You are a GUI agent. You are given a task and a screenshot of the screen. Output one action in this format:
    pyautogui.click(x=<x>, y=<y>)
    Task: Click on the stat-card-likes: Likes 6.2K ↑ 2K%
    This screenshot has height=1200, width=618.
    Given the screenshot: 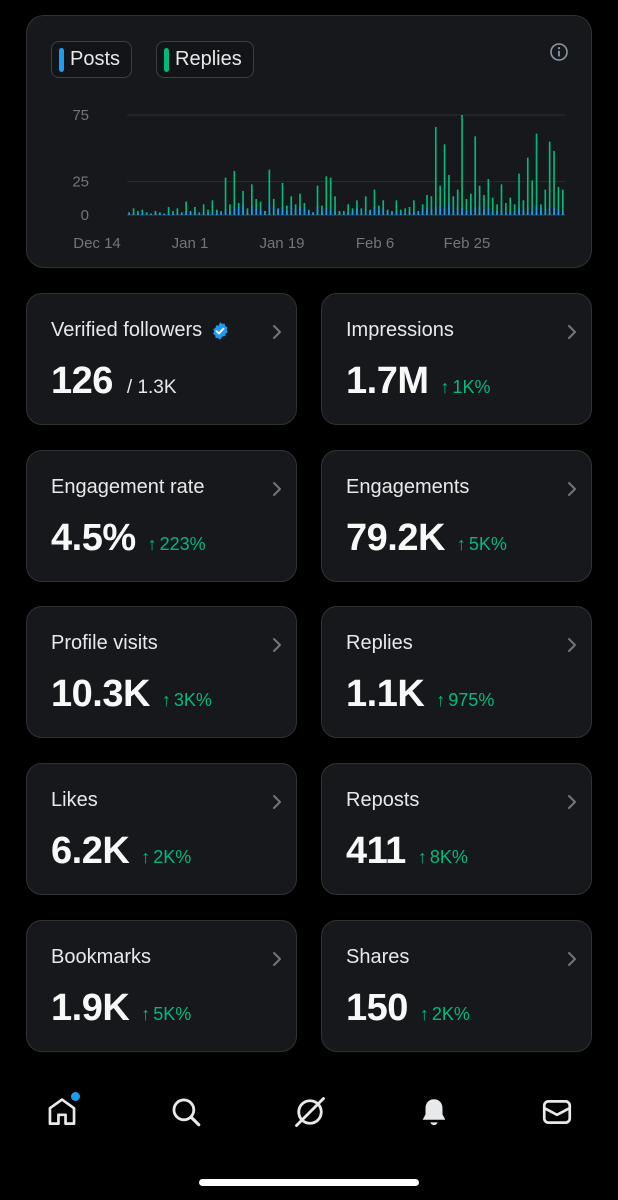 What is the action you would take?
    pyautogui.click(x=161, y=829)
    